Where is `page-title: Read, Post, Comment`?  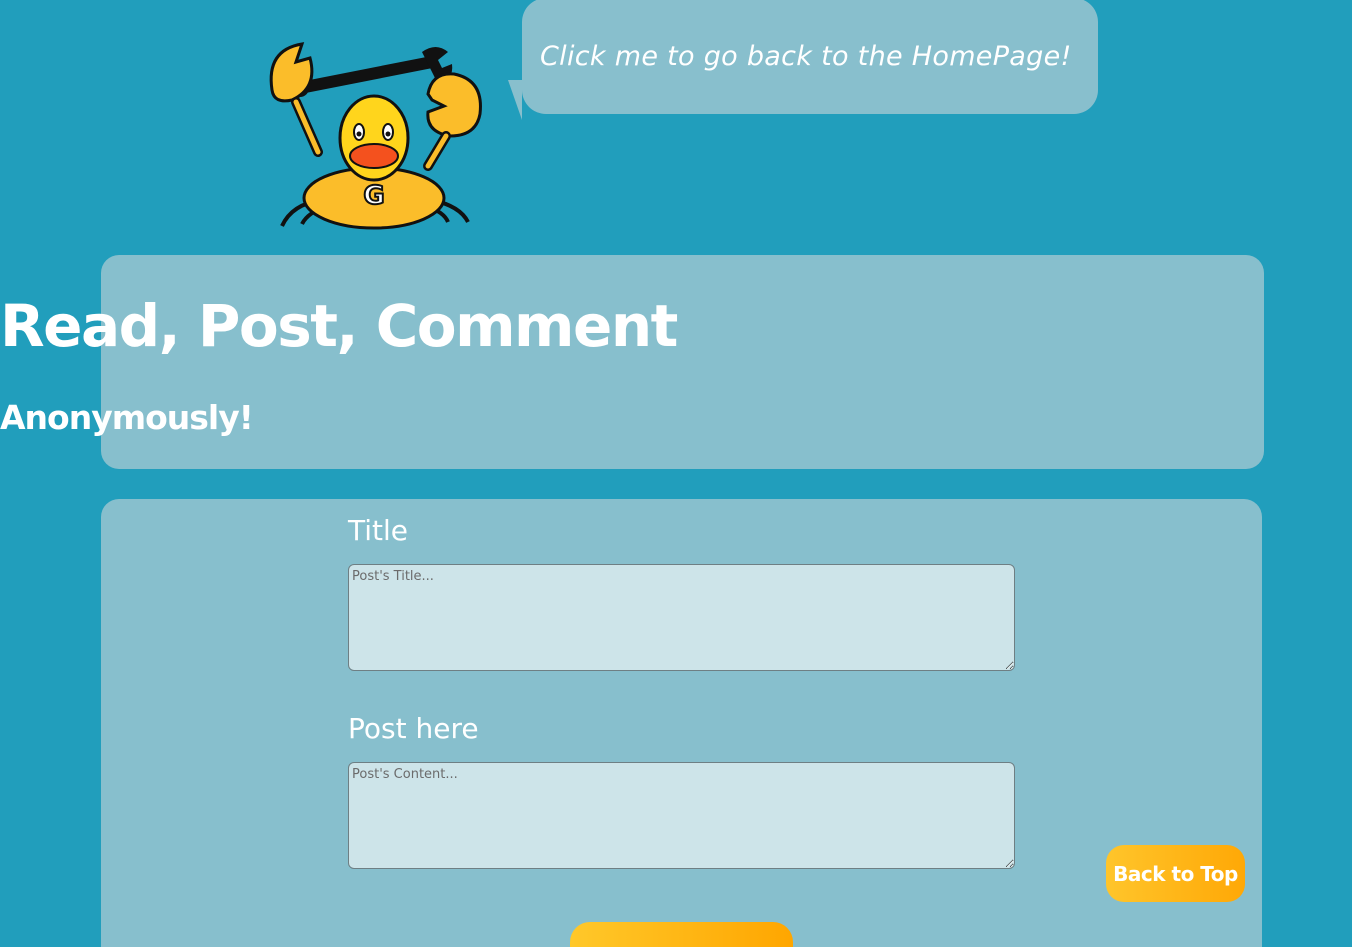
page-title: Read, Post, Comment is located at coordinates (339, 326).